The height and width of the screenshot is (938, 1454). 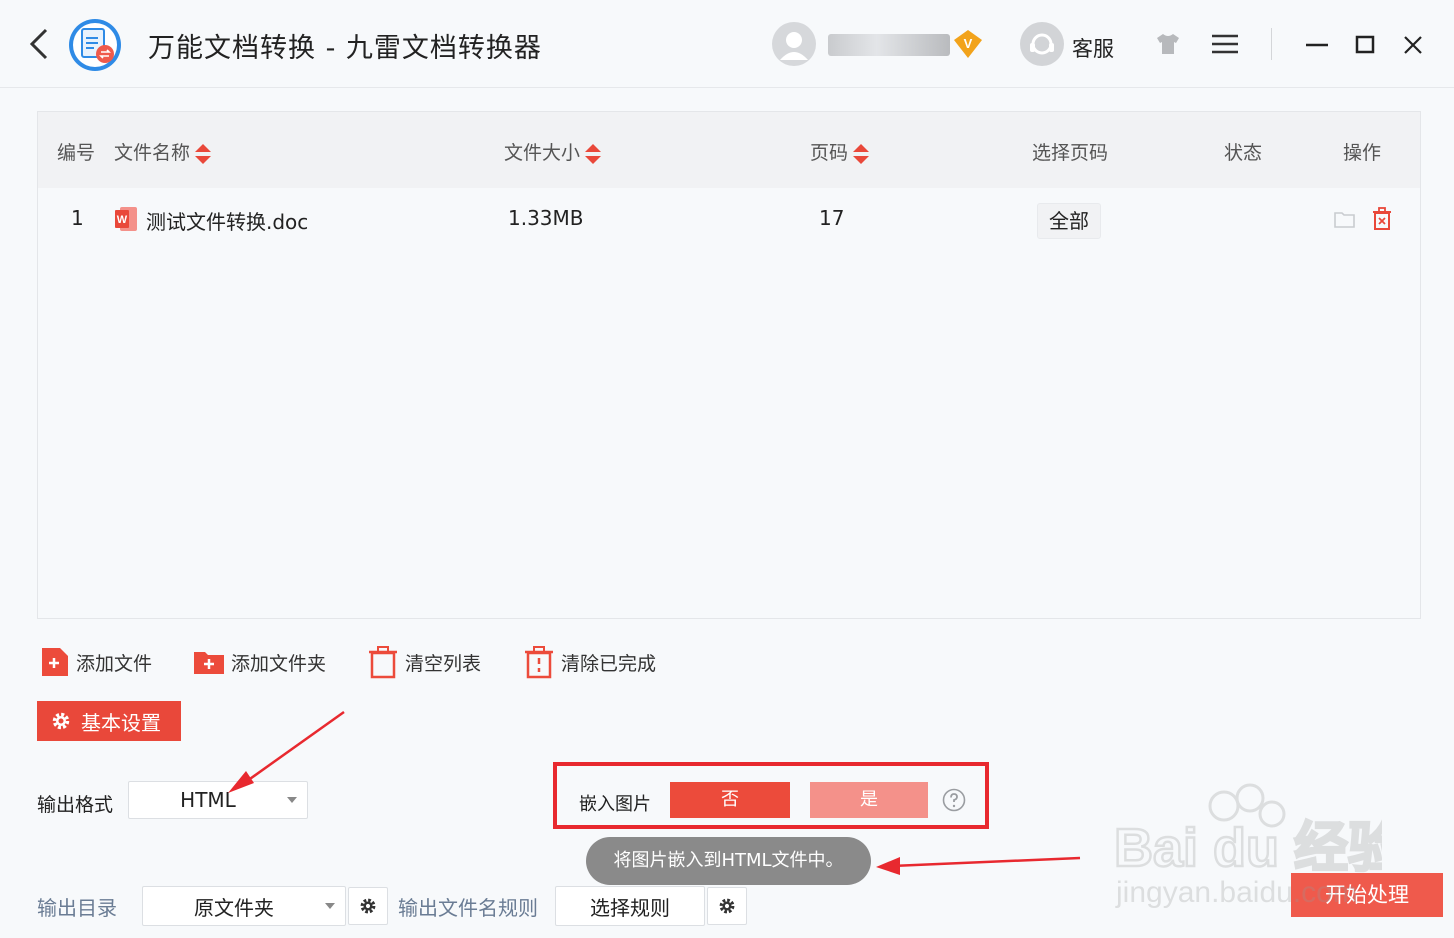 What do you see at coordinates (829, 153) in the screenshot?
I see `header-pages-label: 页码` at bounding box center [829, 153].